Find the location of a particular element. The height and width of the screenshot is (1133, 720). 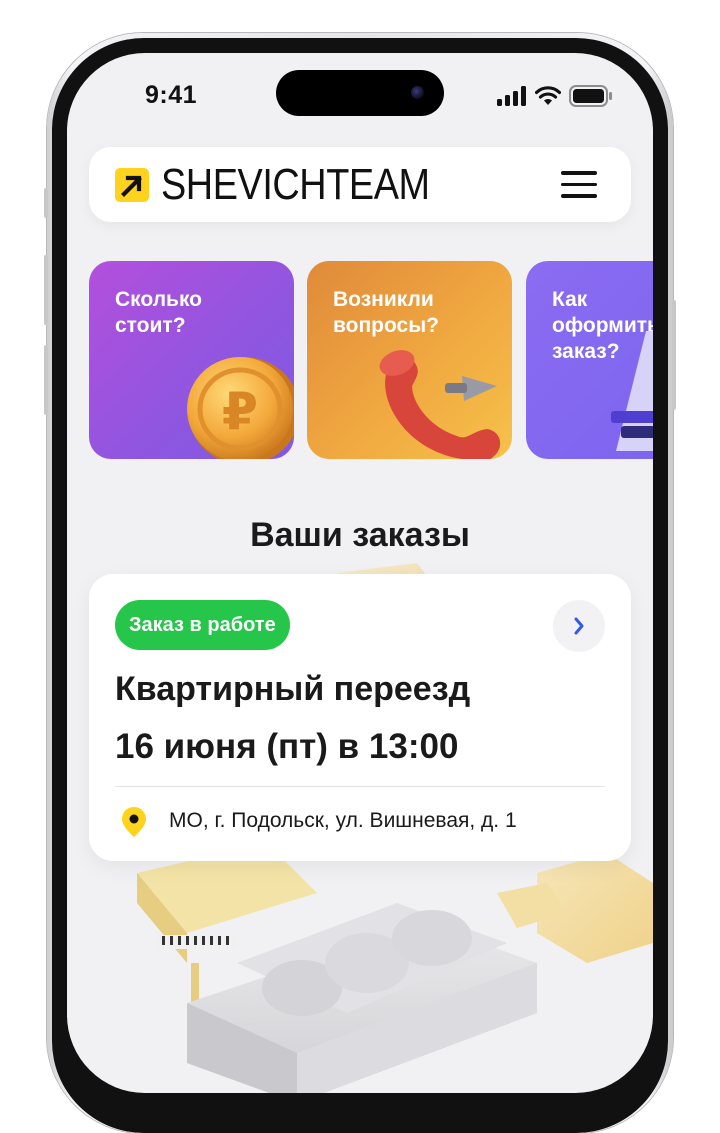

phone-handset-icon is located at coordinates (440, 404).